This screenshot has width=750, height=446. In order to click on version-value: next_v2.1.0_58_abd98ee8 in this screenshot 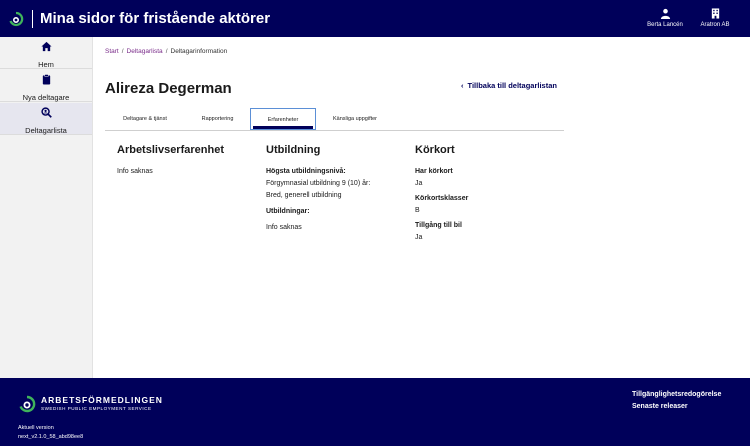, I will do `click(51, 437)`.